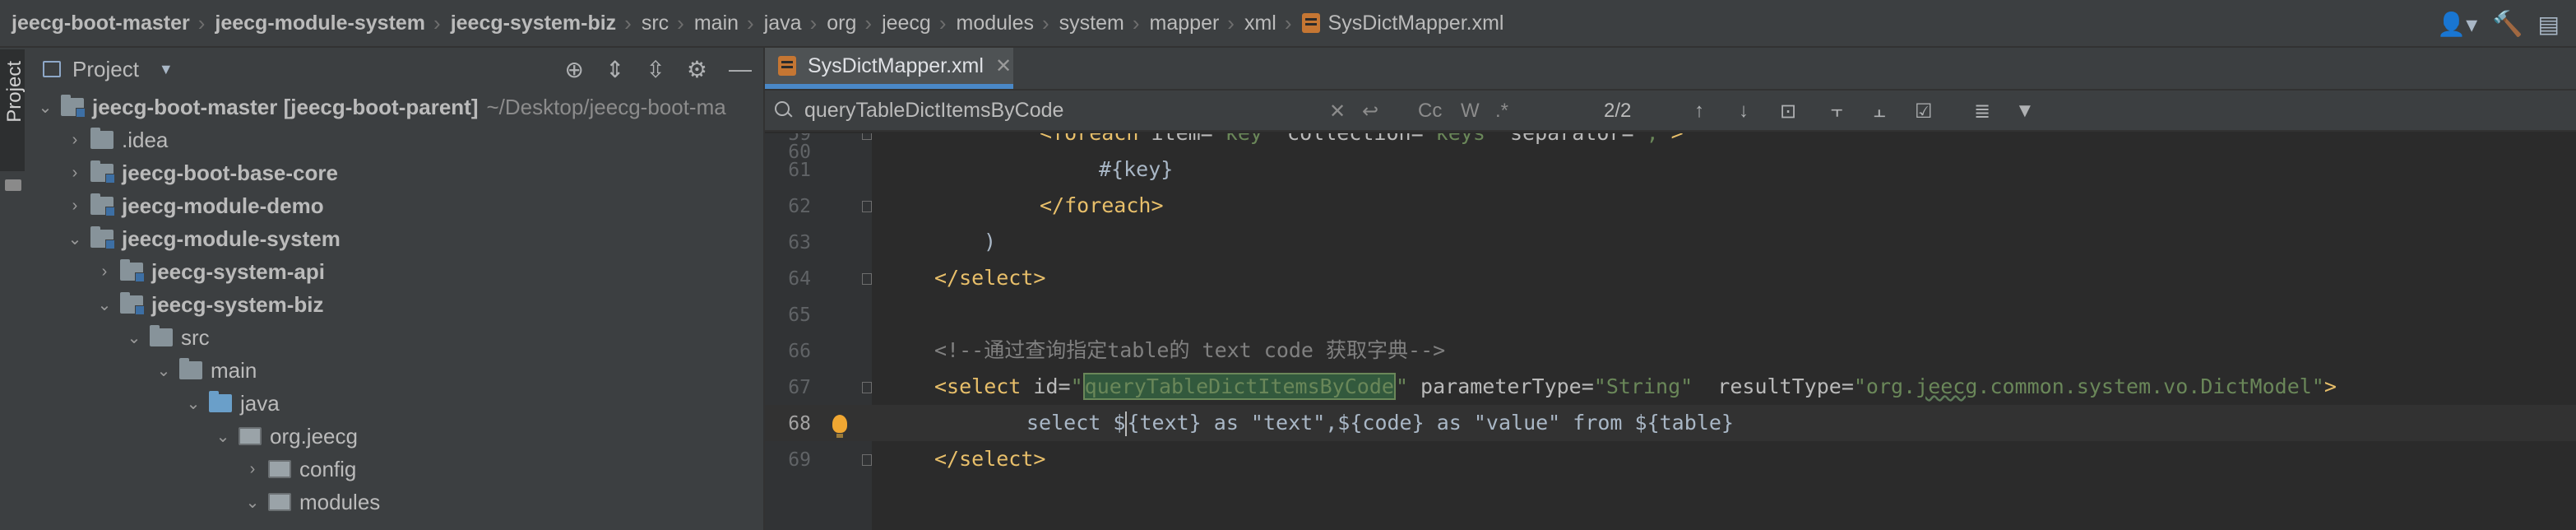 This screenshot has height=530, width=2576. Describe the element at coordinates (394, 271) in the screenshot. I see `tree-item: › jeecg-system-api` at that location.